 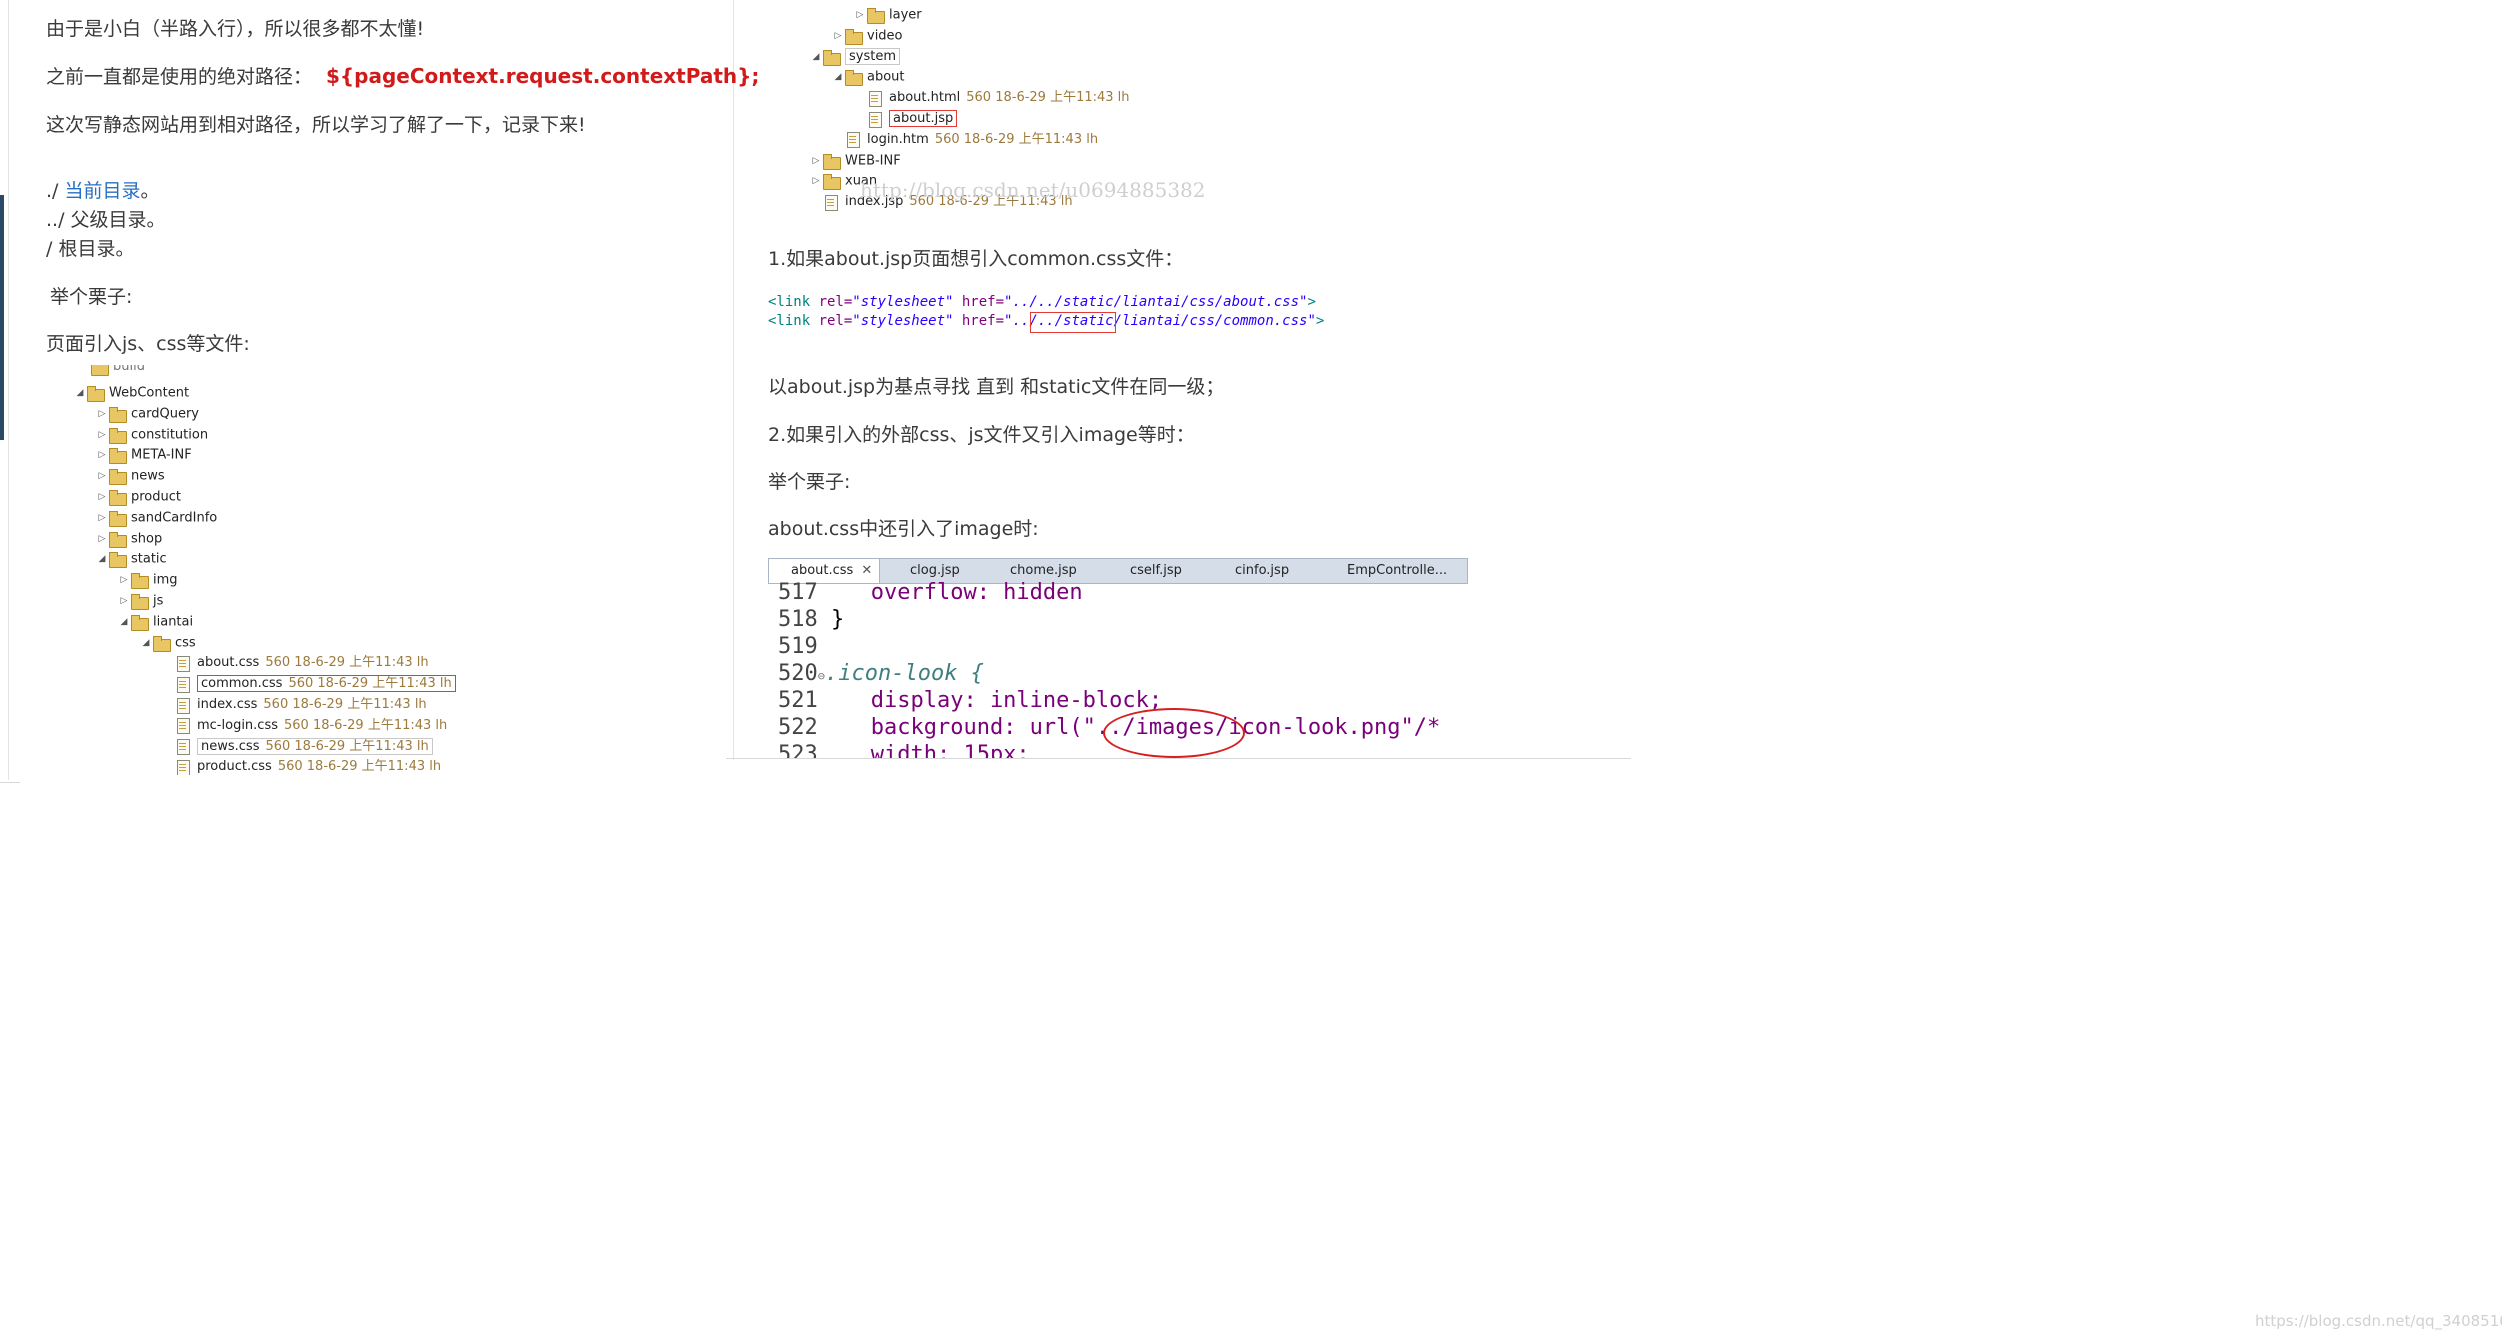 I want to click on tree-row: ▷ shop, so click(x=129, y=539).